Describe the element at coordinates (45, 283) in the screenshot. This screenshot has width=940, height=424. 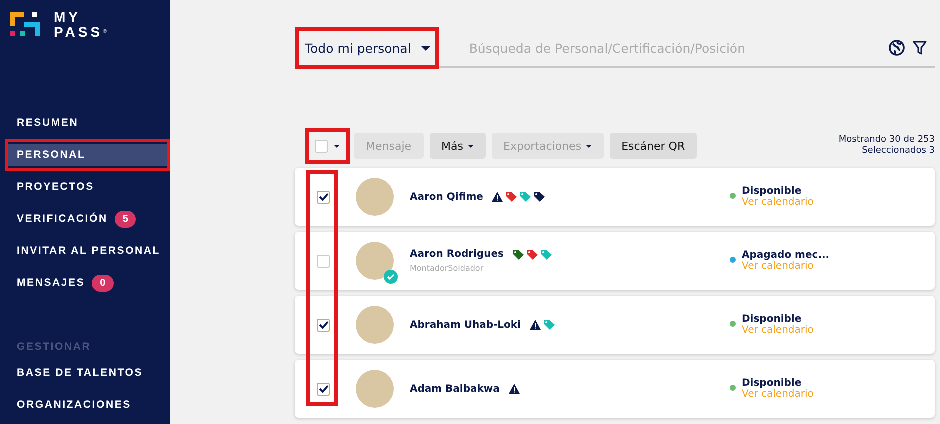
I see `sidebar-item: MENSAJES` at that location.